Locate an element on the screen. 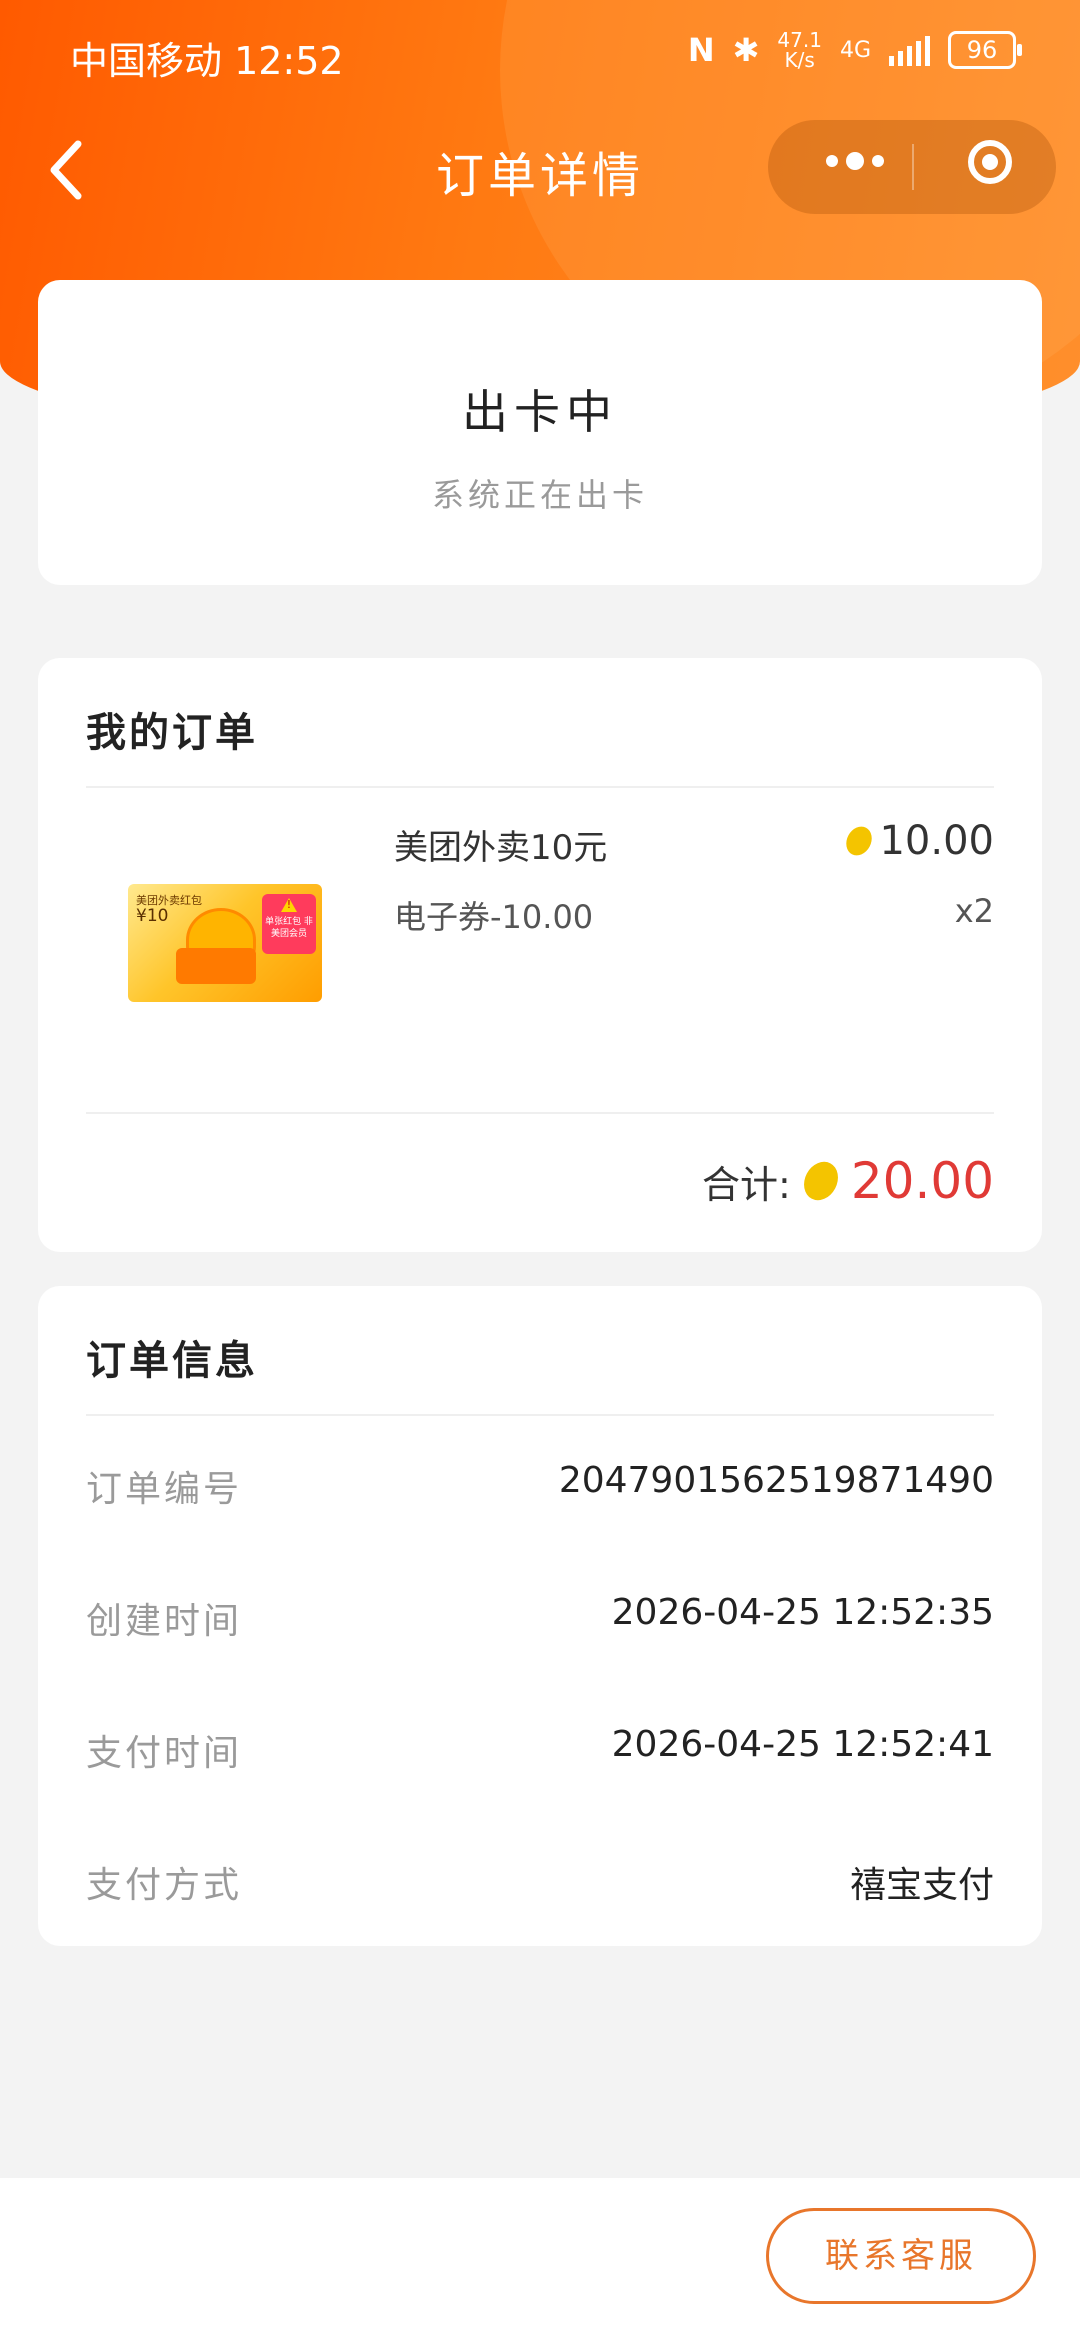  info-value: 2026-04-25 12:52:41 is located at coordinates (802, 1744).